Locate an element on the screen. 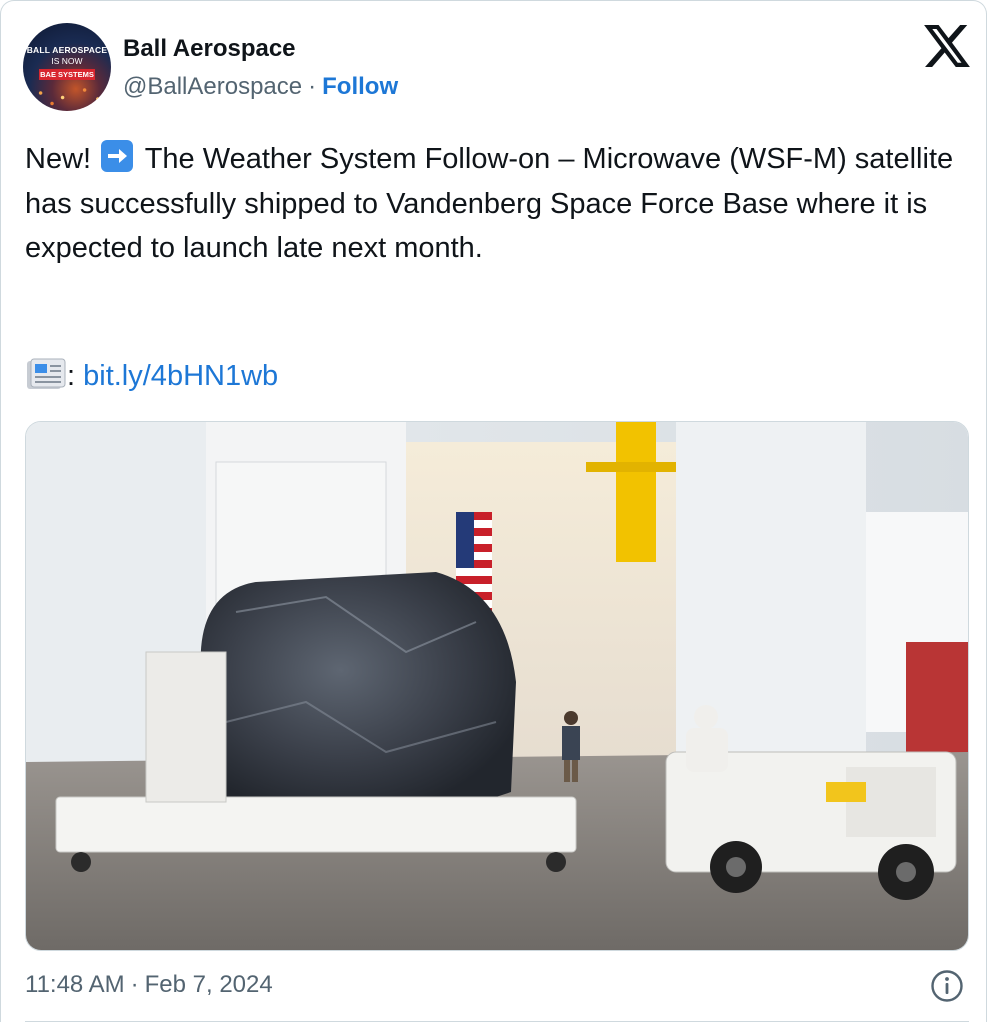  link-prefix: : is located at coordinates (71, 376).